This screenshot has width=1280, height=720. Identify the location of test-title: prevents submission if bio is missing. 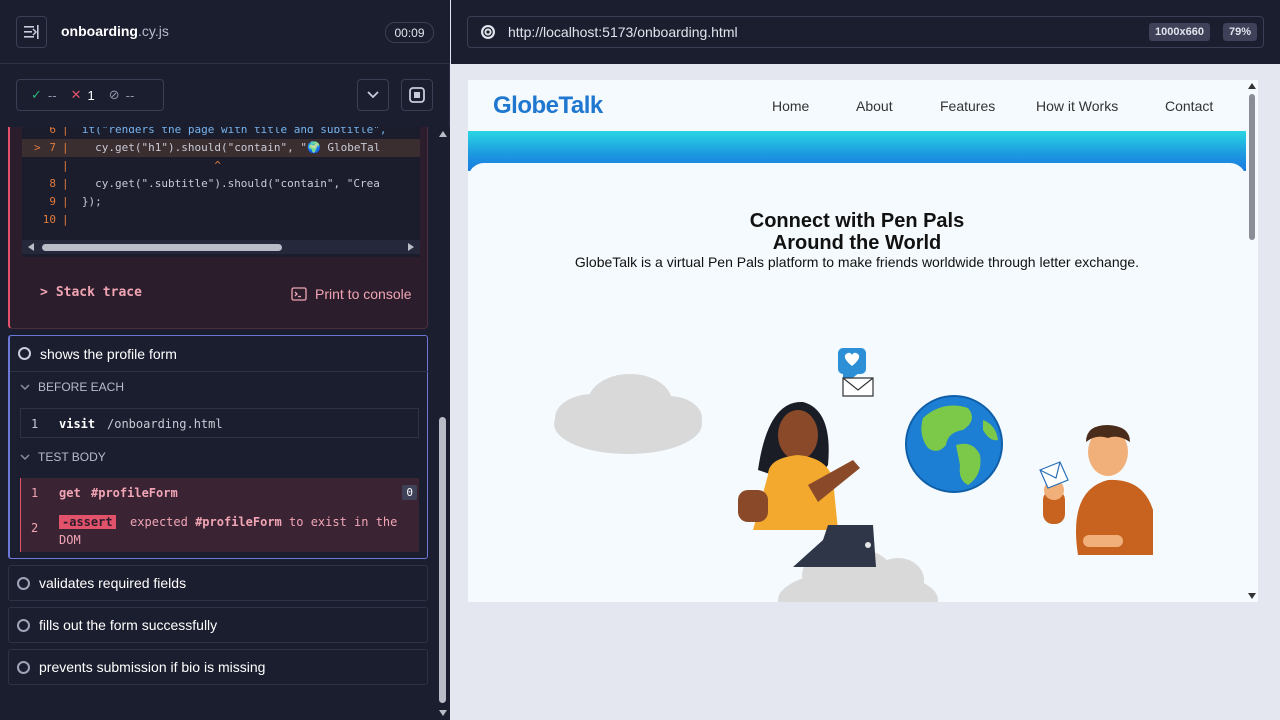
(152, 667).